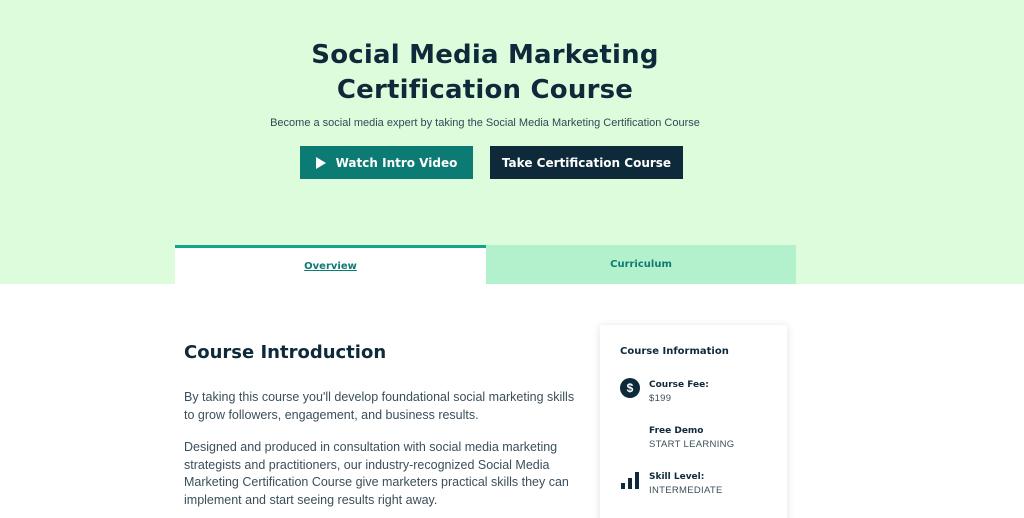 This screenshot has width=1024, height=518. I want to click on free-demo-value: START LEARNING, so click(692, 445).